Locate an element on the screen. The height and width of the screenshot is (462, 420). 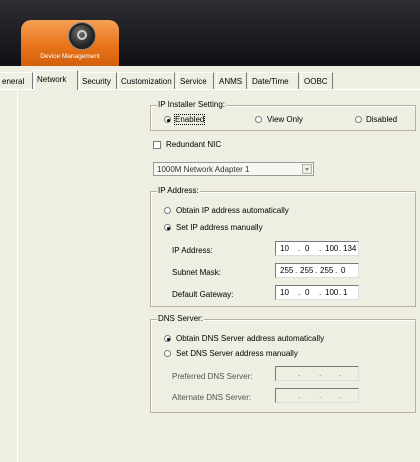
alternate-dns-field: . . . is located at coordinates (317, 395).